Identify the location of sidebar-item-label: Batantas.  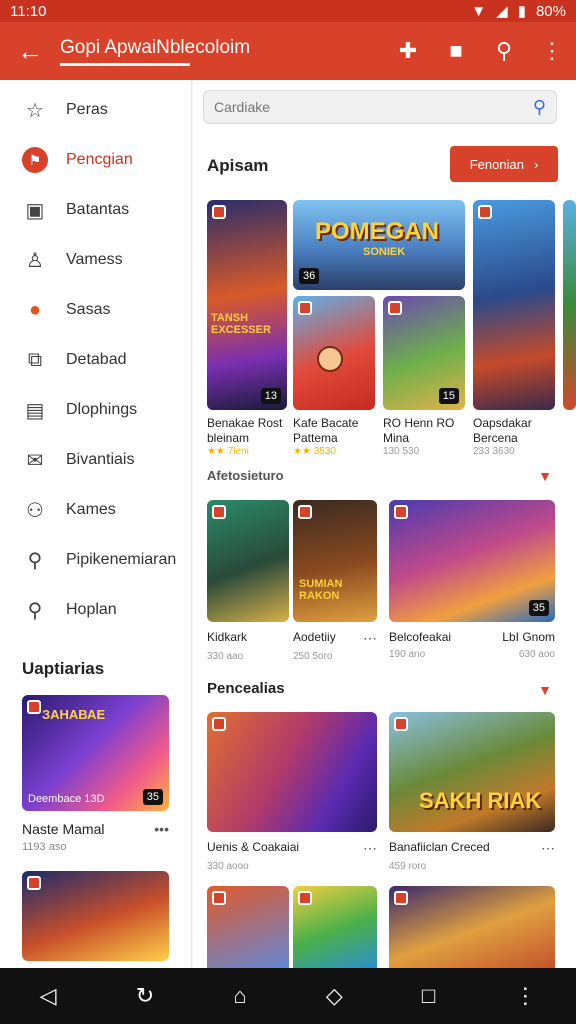
(98, 209).